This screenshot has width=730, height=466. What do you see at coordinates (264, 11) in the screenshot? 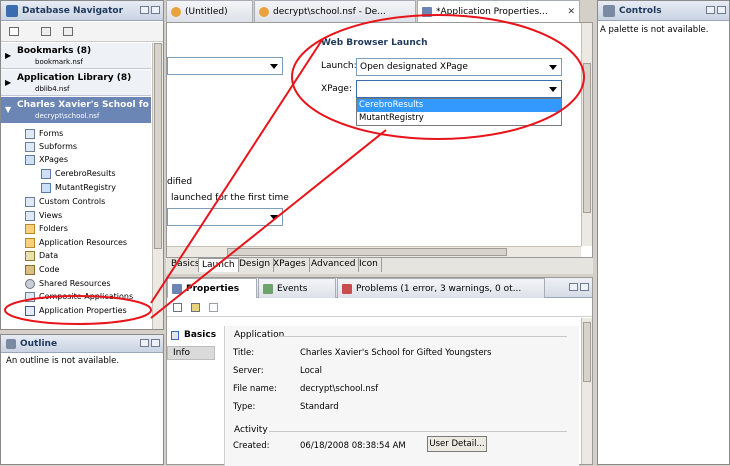
I see `database-icon` at bounding box center [264, 11].